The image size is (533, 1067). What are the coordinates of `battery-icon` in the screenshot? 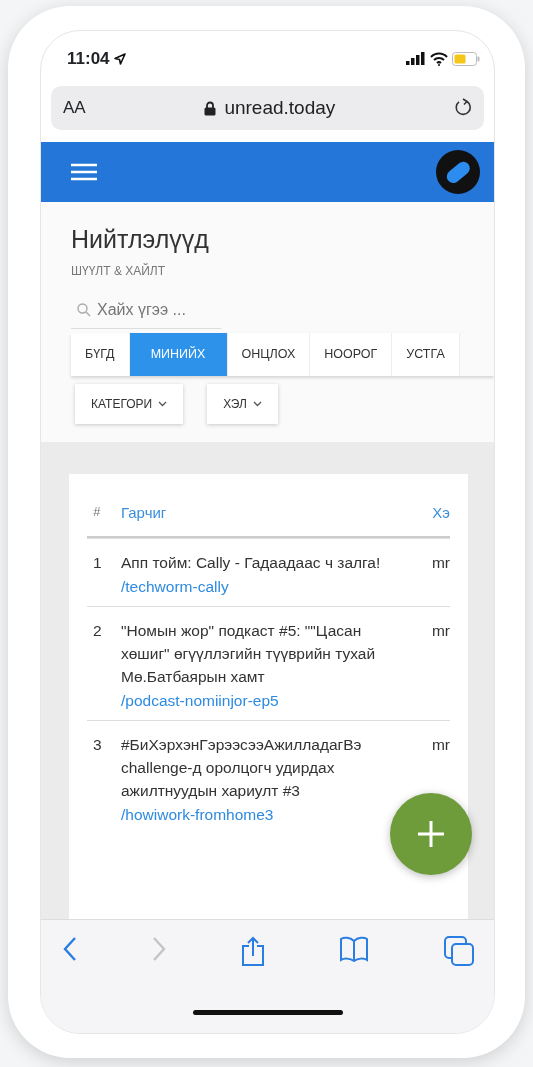 It's located at (466, 58).